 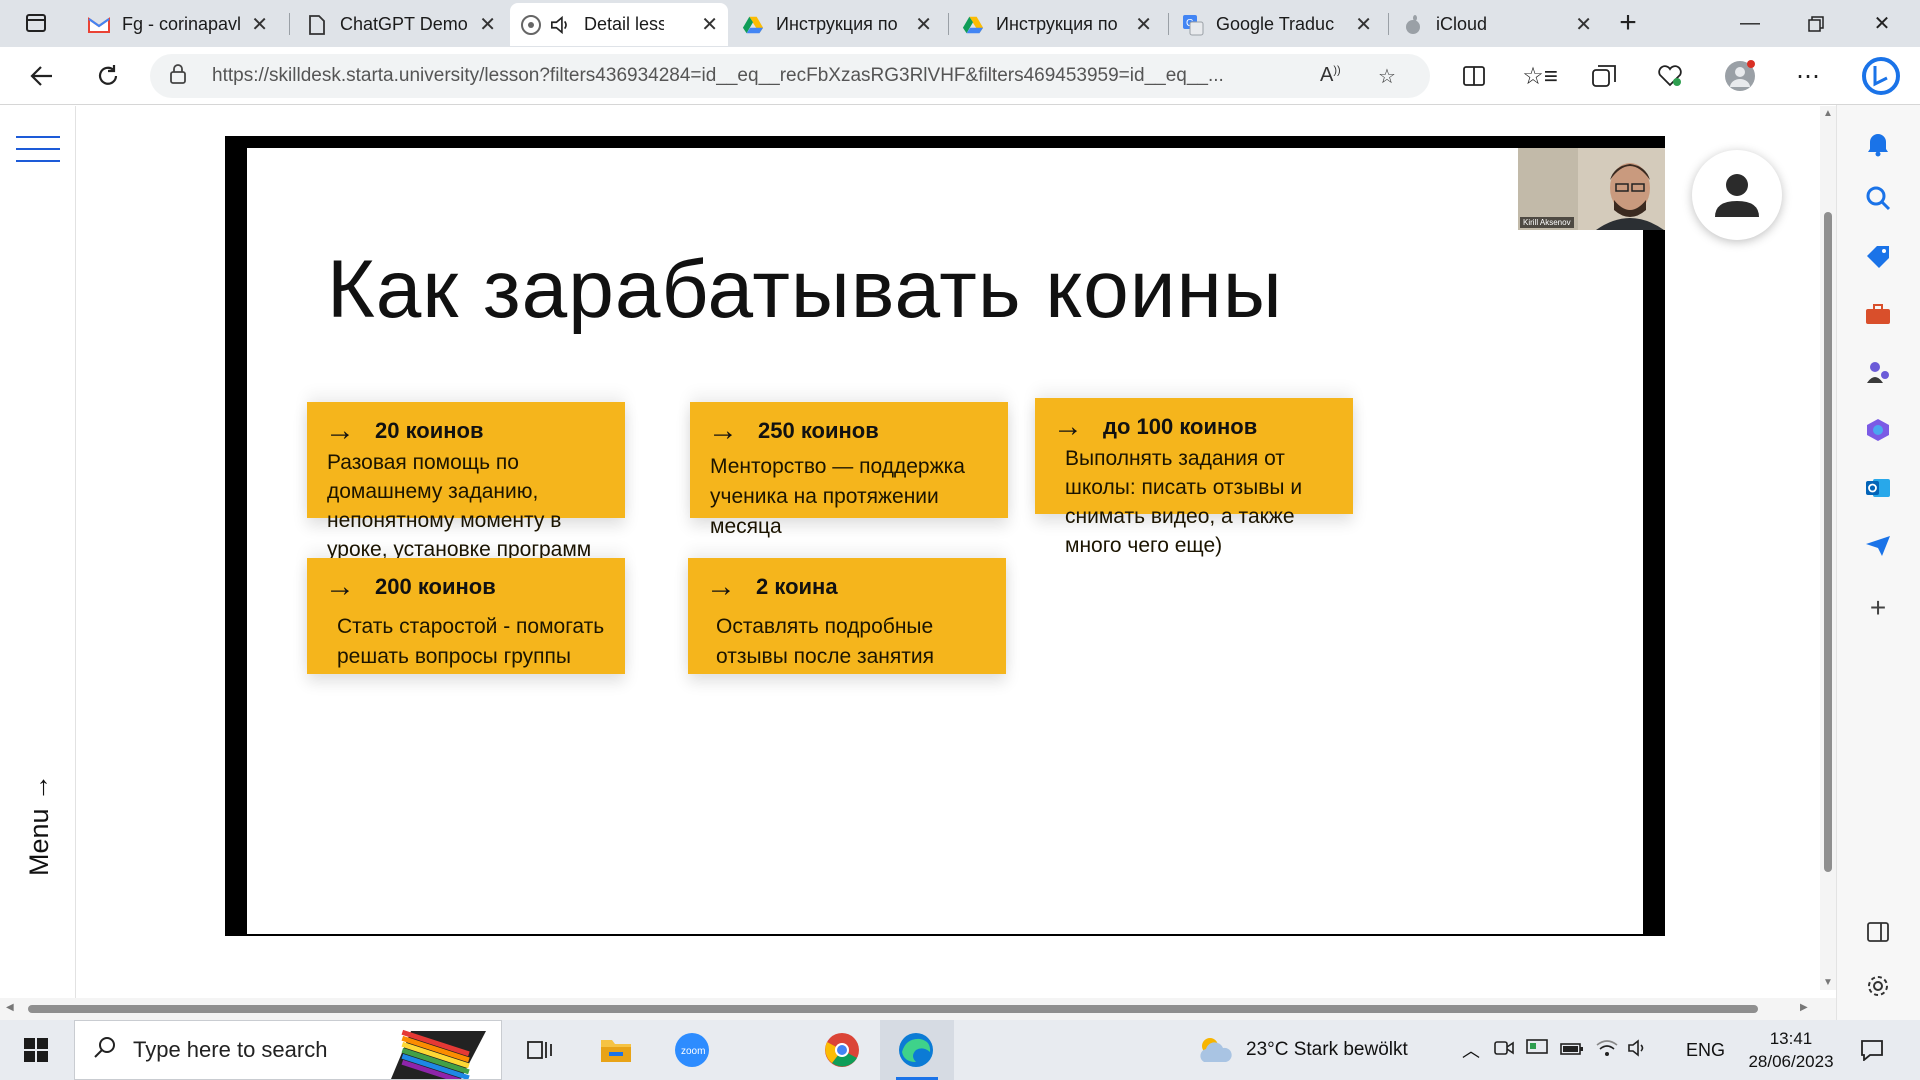 I want to click on tab-title: Инструкция по, so click(x=1057, y=24).